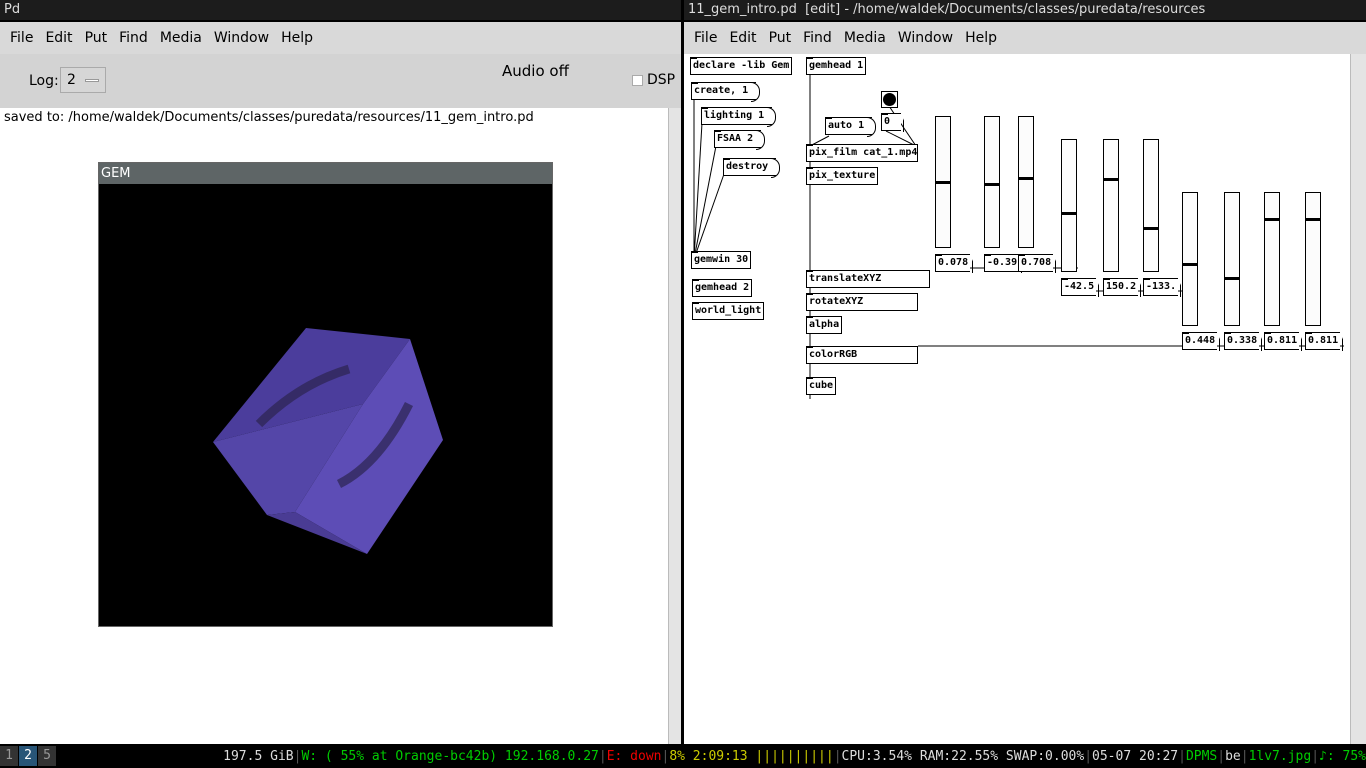  I want to click on number-box: -42.5, so click(1079, 287).